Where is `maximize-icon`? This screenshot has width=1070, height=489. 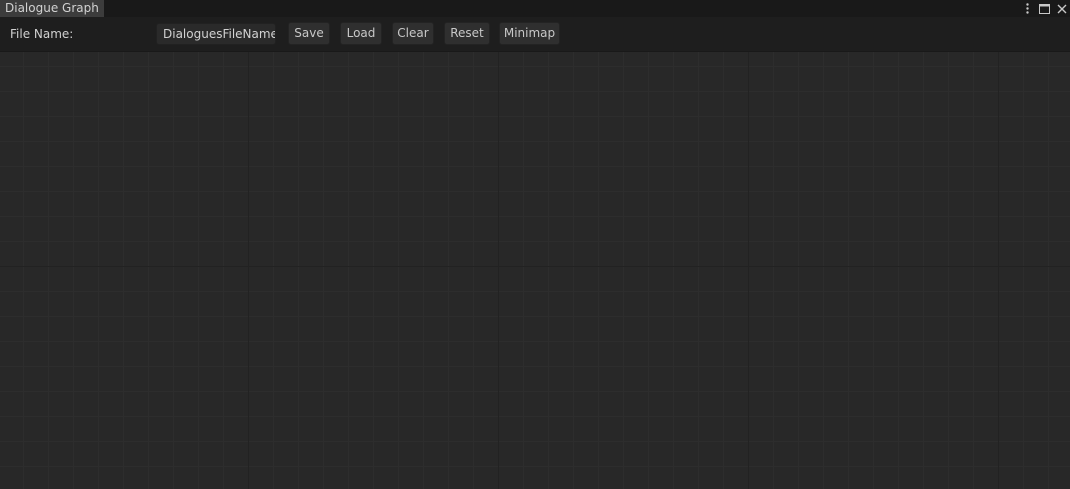
maximize-icon is located at coordinates (1044, 8).